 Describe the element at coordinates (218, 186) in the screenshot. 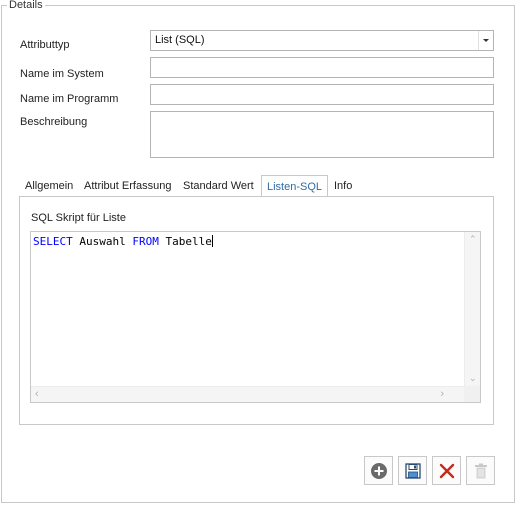

I see `tab-standard-wert: Standard Wert` at that location.